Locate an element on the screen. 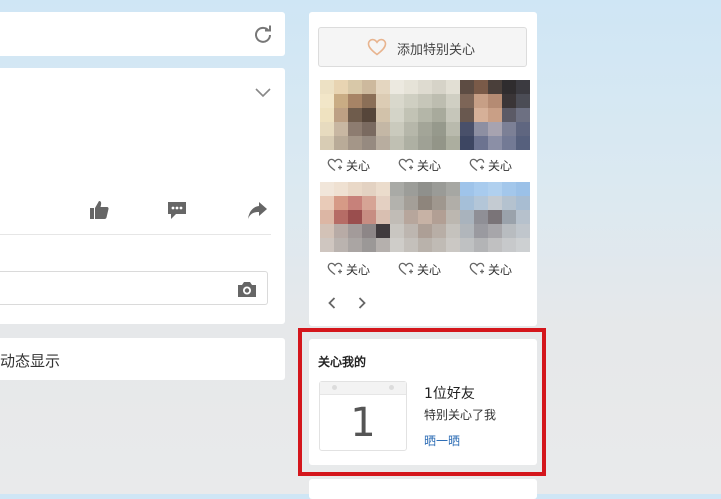 This screenshot has width=721, height=499. heart-icon is located at coordinates (377, 47).